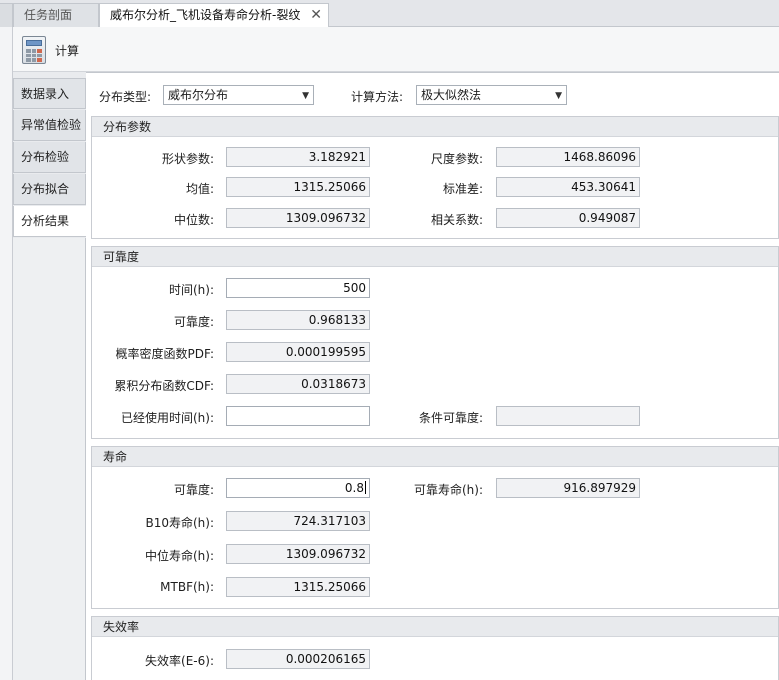 This screenshot has width=779, height=680. I want to click on calculator-icon, so click(34, 50).